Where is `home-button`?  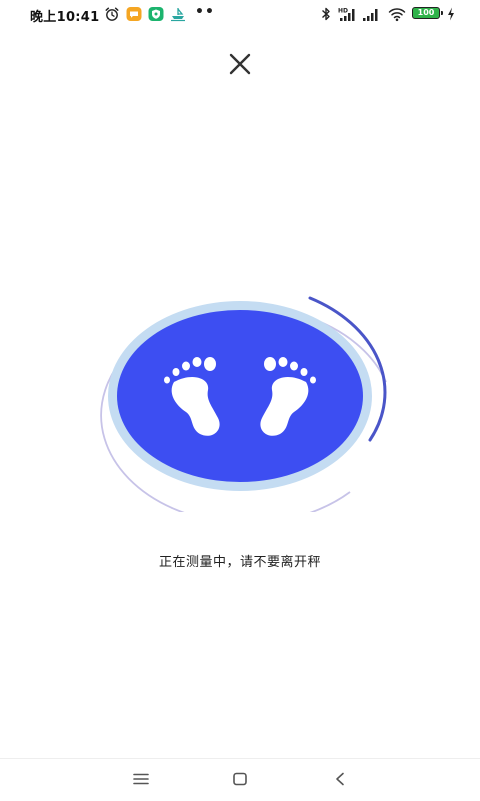
home-button is located at coordinates (240, 779).